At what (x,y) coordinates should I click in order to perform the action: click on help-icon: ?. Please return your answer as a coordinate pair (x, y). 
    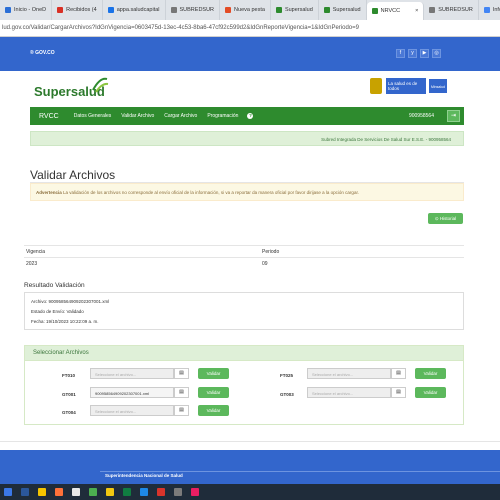
    Looking at the image, I should click on (250, 116).